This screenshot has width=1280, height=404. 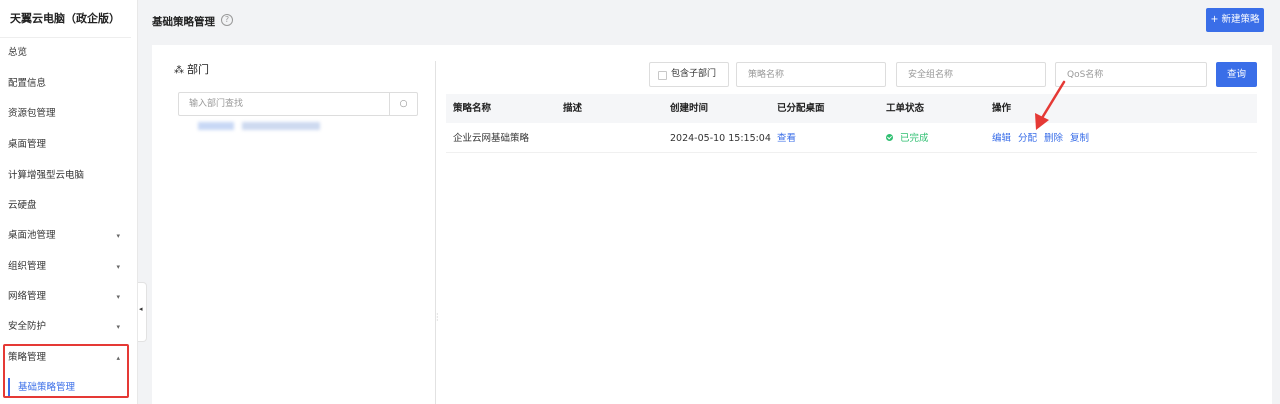 I want to click on check-icon, so click(x=889, y=137).